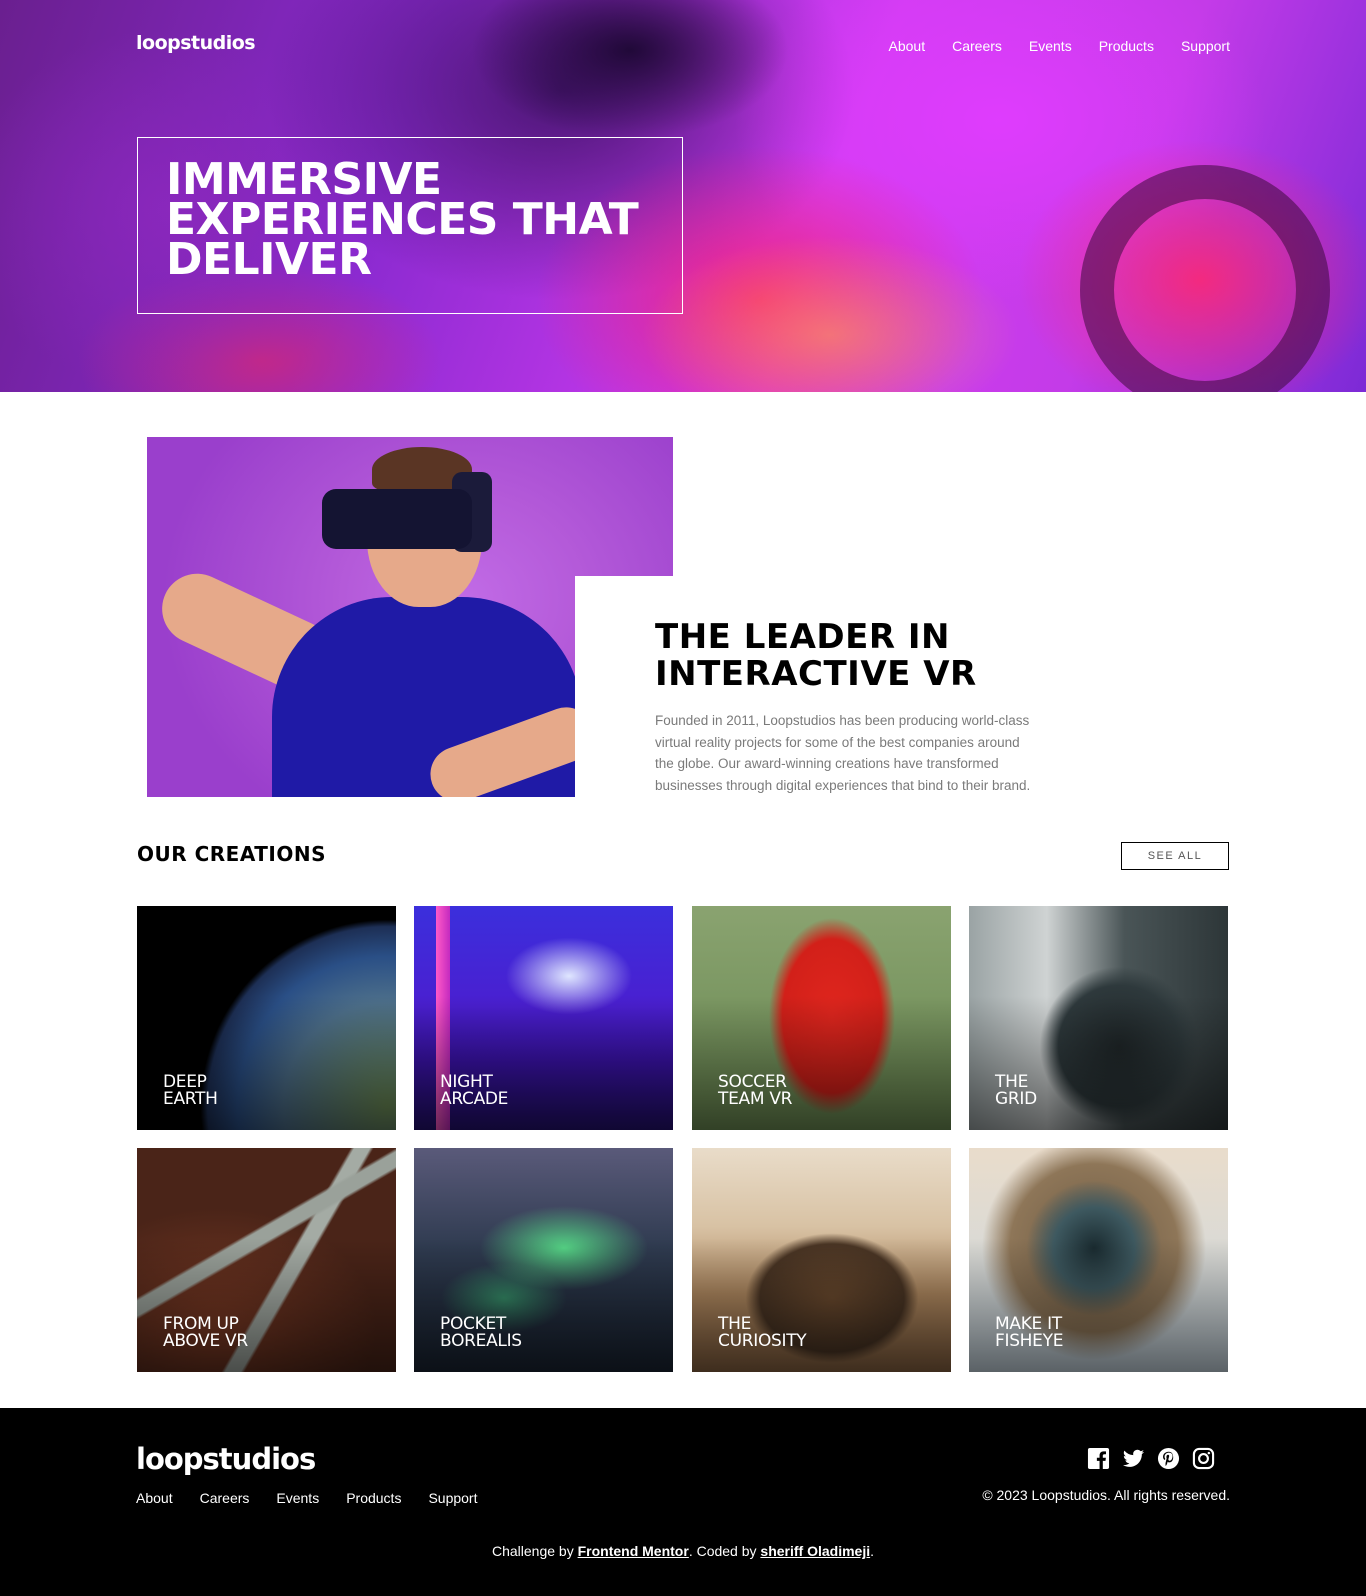 This screenshot has width=1366, height=1596. I want to click on nav-link-support: Support, so click(1205, 46).